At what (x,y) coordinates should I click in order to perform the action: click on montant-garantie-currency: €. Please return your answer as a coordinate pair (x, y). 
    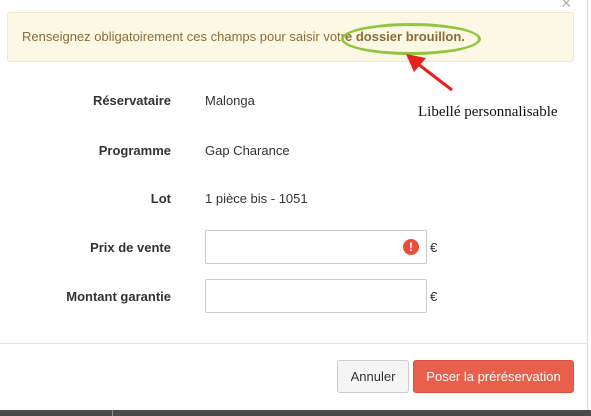
    Looking at the image, I should click on (434, 296).